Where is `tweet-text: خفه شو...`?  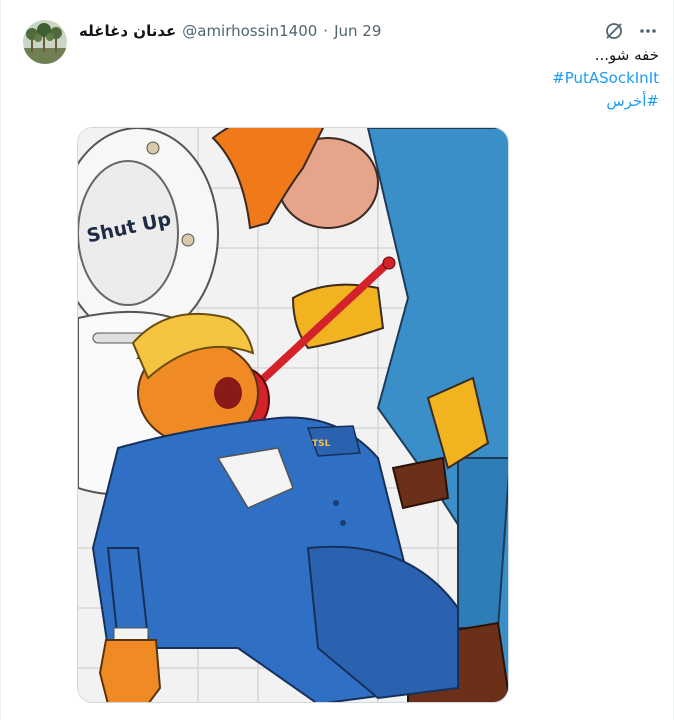
tweet-text: خفه شو... is located at coordinates (626, 55).